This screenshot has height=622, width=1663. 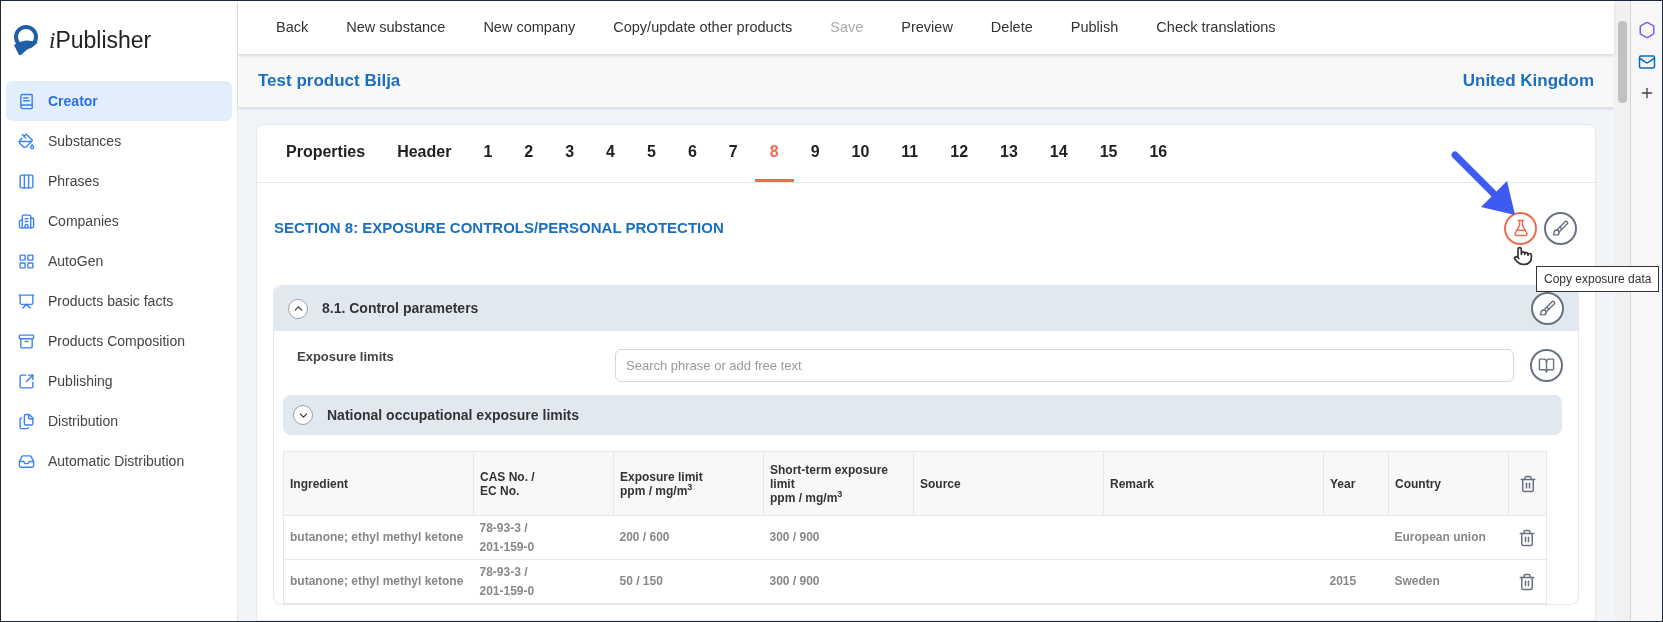 What do you see at coordinates (26, 341) in the screenshot?
I see `archive-icon` at bounding box center [26, 341].